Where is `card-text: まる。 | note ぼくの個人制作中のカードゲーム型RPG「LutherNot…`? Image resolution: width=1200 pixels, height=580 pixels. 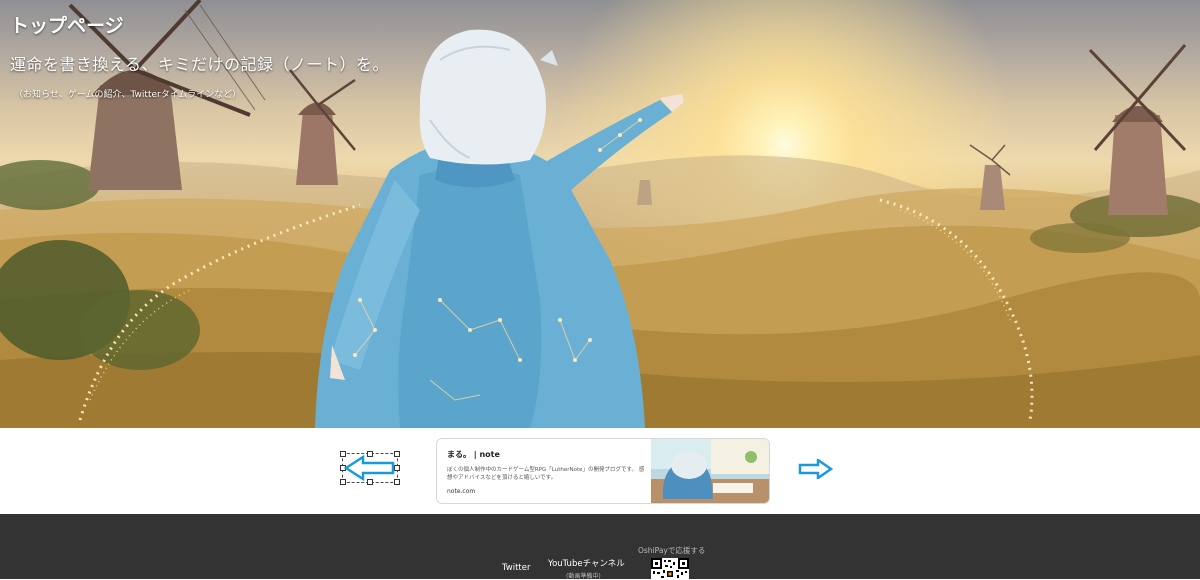 card-text: まる。 | note ぼくの個人制作中のカードゲーム型RPG「LutherNot… is located at coordinates (547, 472).